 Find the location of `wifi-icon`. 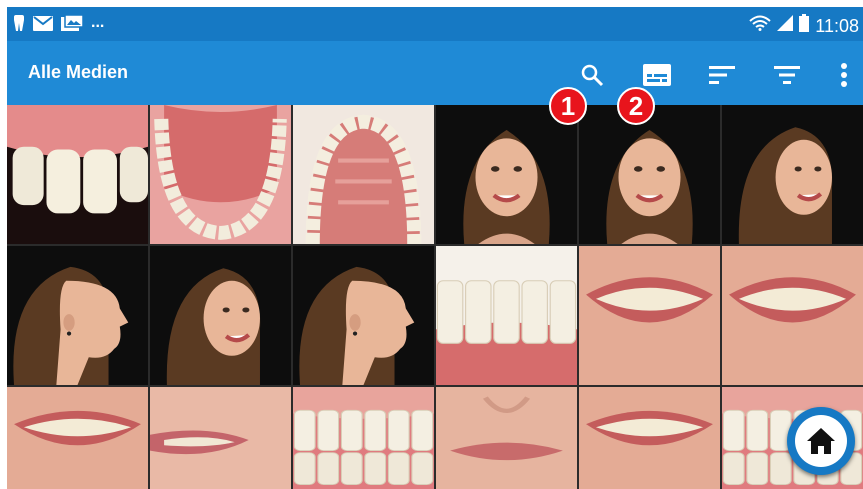

wifi-icon is located at coordinates (760, 25).